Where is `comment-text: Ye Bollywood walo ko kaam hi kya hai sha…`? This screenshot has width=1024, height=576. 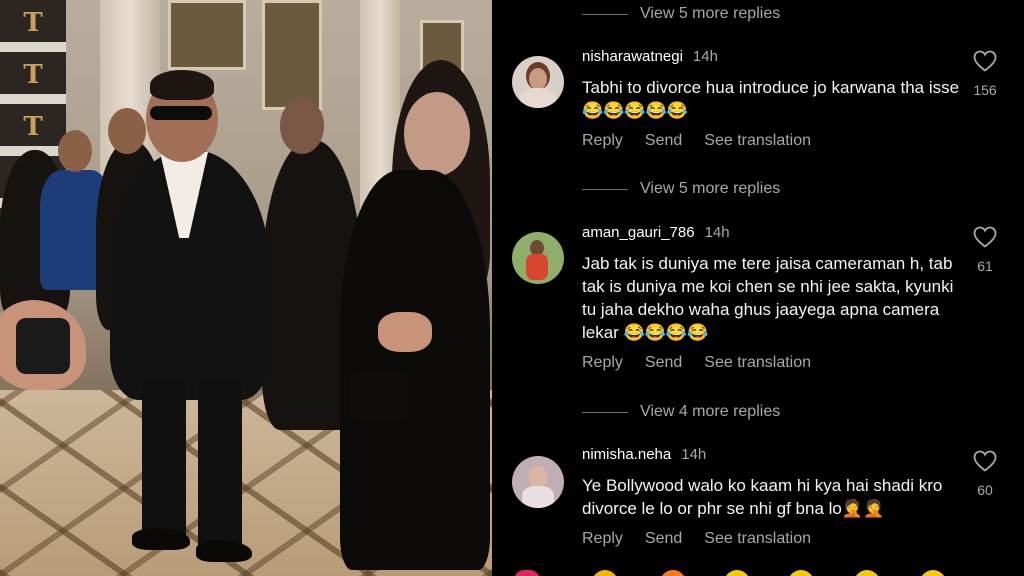
comment-text: Ye Bollywood walo ko kaam hi kya hai sha… is located at coordinates (762, 497).